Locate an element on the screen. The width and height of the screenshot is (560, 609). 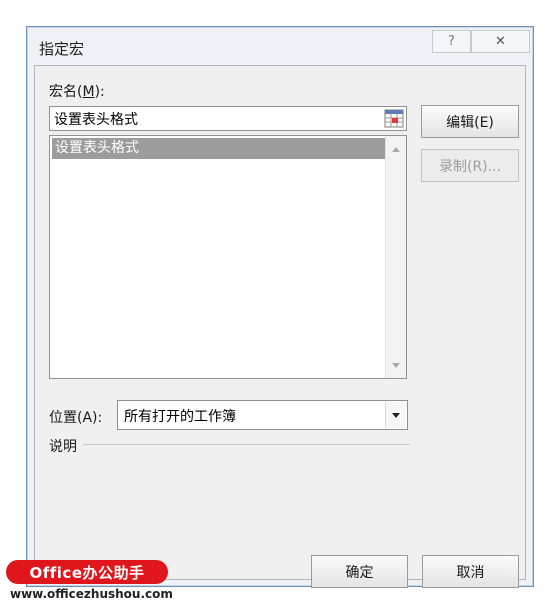
macro-list-item: 设置表头格式 is located at coordinates (218, 148).